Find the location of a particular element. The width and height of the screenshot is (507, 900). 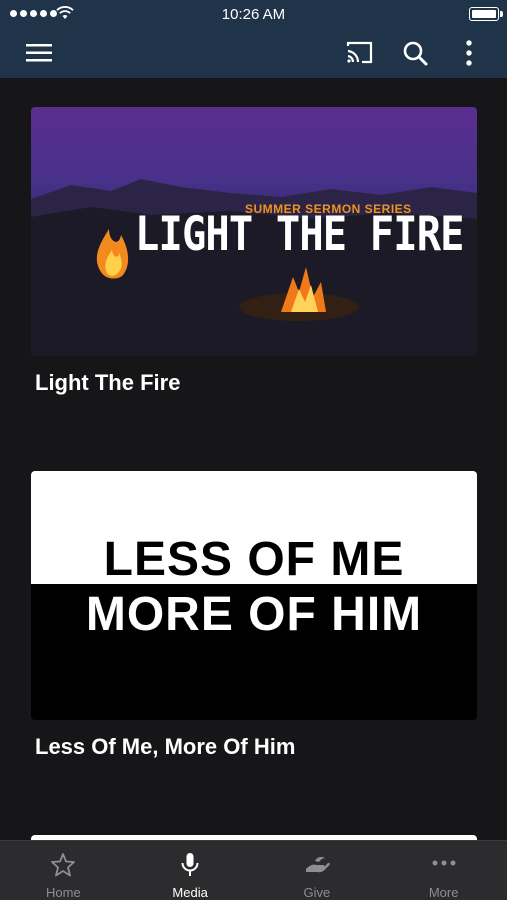

menu-icon is located at coordinates (39, 53).